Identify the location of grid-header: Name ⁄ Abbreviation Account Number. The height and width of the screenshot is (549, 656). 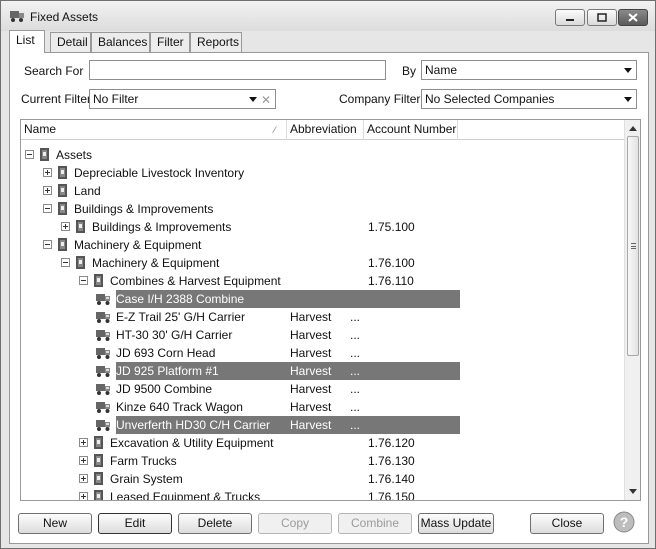
(322, 130).